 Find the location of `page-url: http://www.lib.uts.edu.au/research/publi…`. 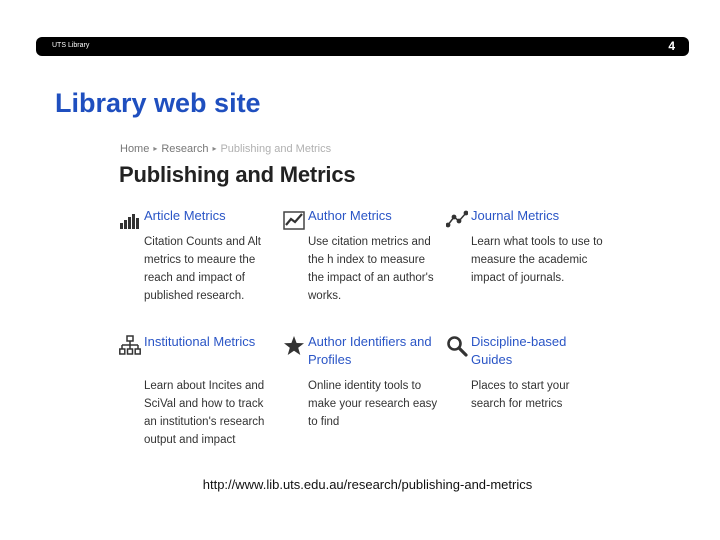

page-url: http://www.lib.uts.edu.au/research/publi… is located at coordinates (360, 484).